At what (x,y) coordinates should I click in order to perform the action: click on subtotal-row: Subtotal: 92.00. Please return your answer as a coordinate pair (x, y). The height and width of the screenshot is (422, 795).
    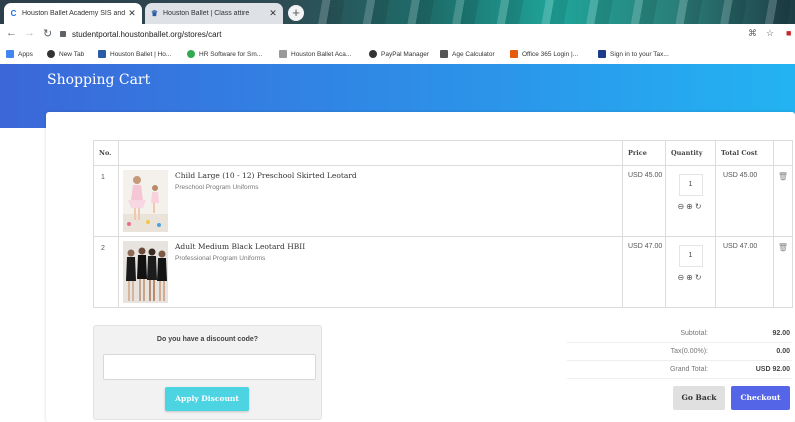
    Looking at the image, I should click on (679, 334).